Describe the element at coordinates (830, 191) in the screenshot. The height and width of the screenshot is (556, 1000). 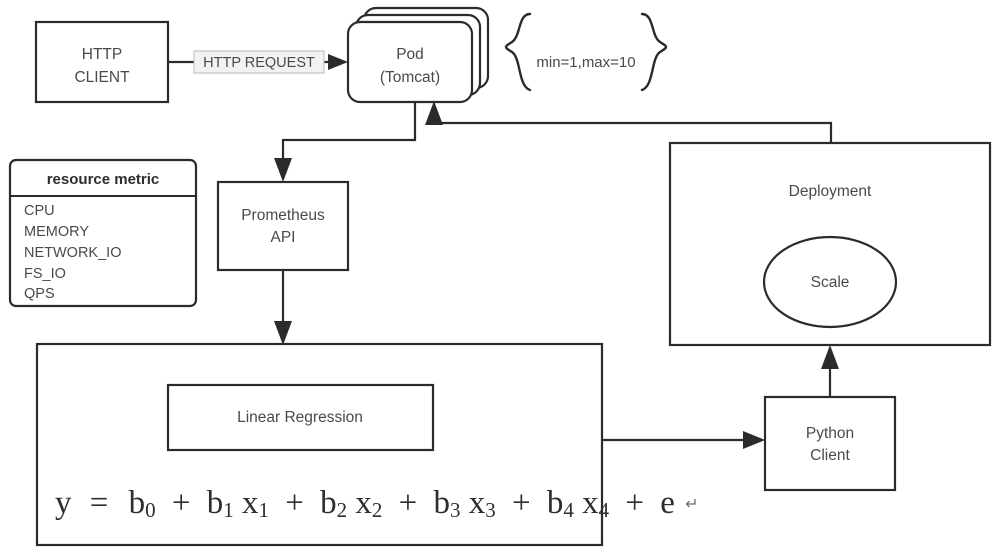
I see `node-deployment-label: Deployment` at that location.